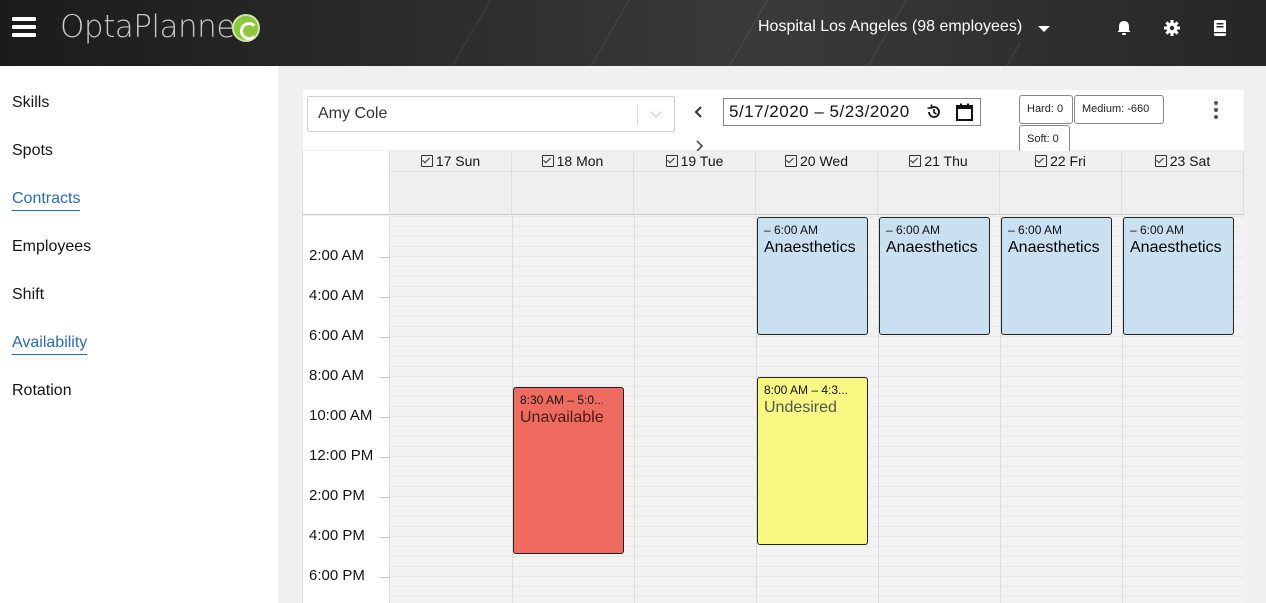 The height and width of the screenshot is (603, 1266). What do you see at coordinates (817, 183) in the screenshot?
I see `day-header: 20 Wed` at bounding box center [817, 183].